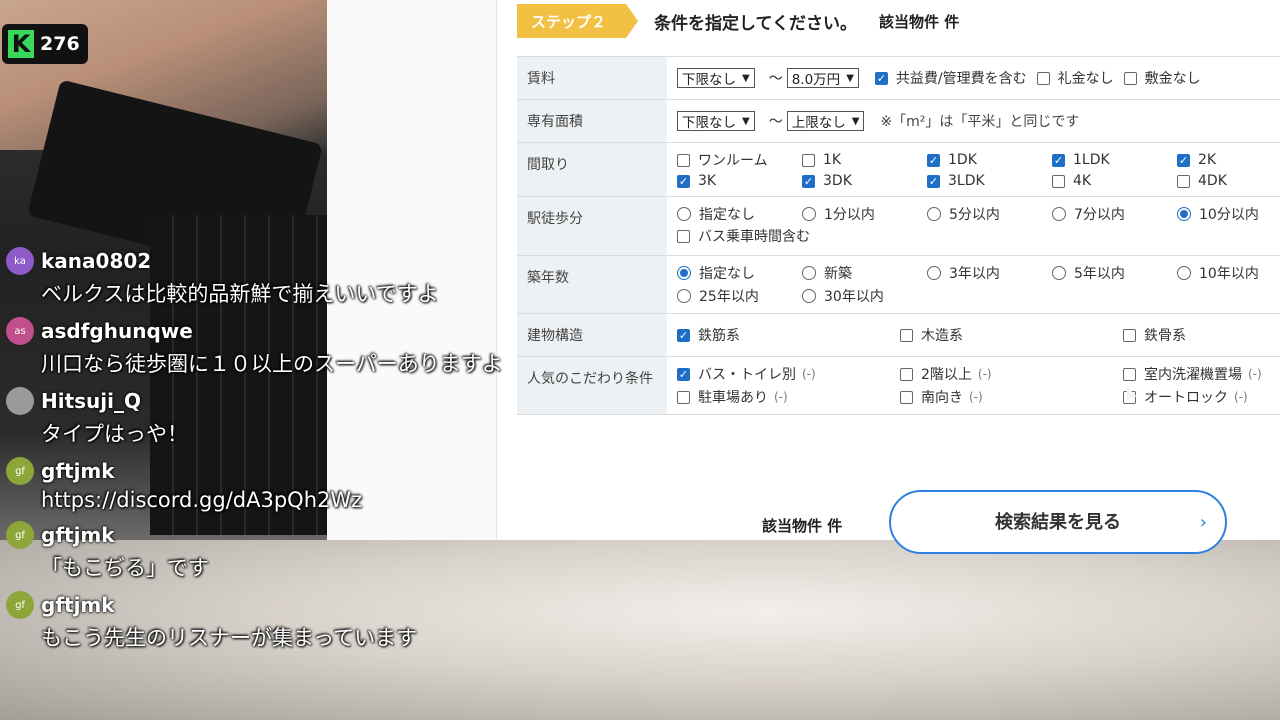 The image size is (1280, 720). I want to click on option-layout-4k: 4K, so click(1114, 181).